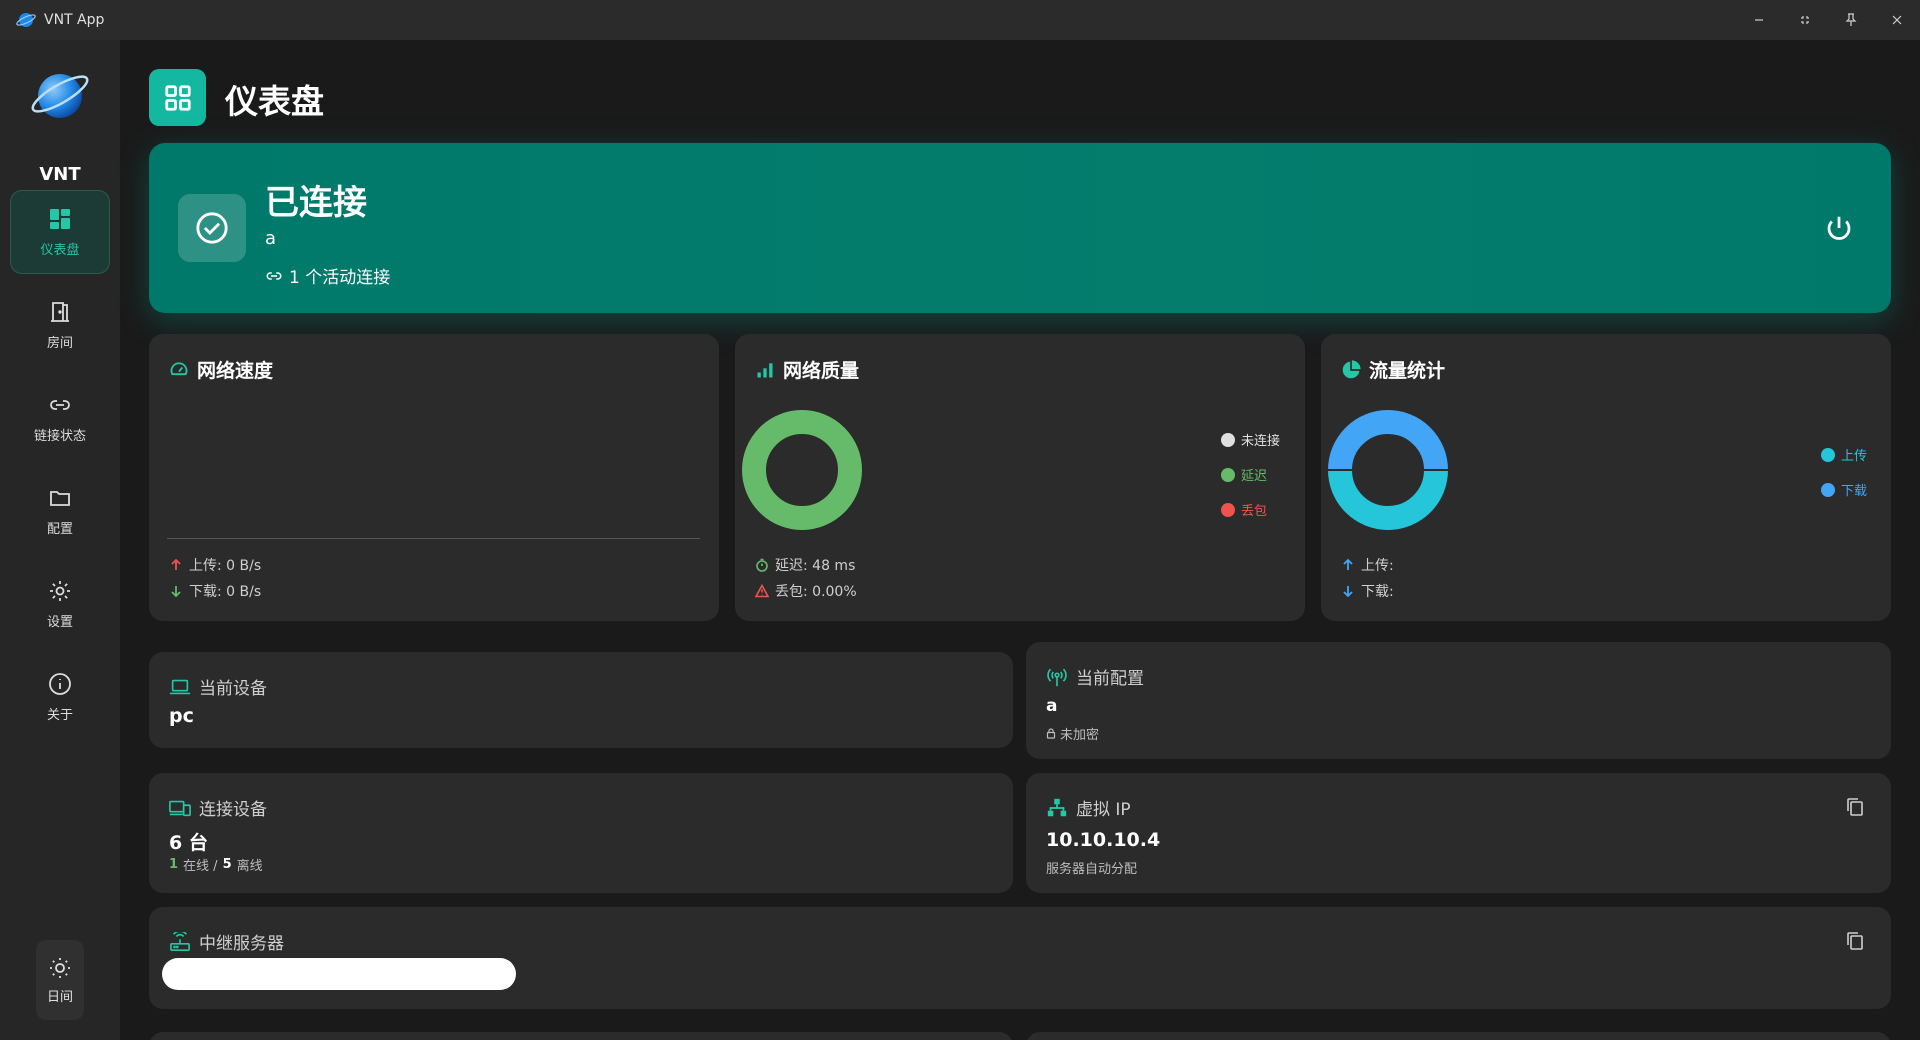  Describe the element at coordinates (180, 808) in the screenshot. I see `devices-icon` at that location.